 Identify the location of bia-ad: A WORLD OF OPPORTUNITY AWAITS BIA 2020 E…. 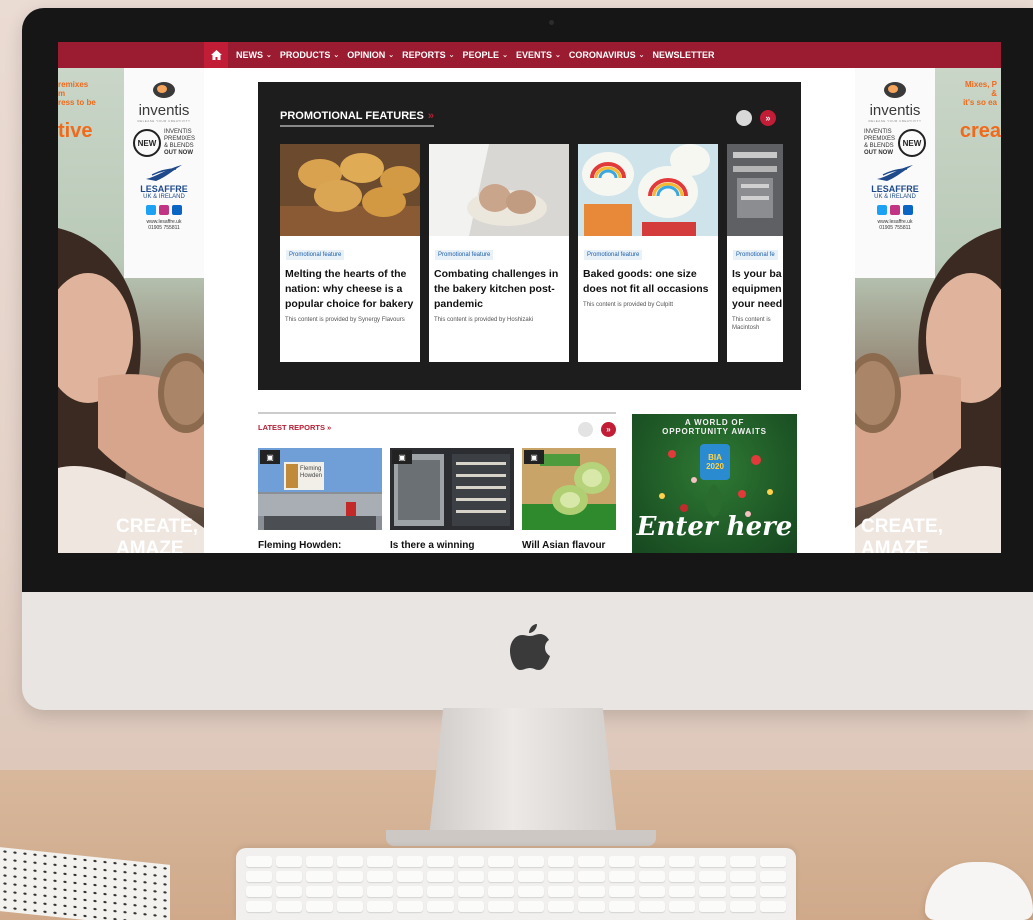
(714, 483).